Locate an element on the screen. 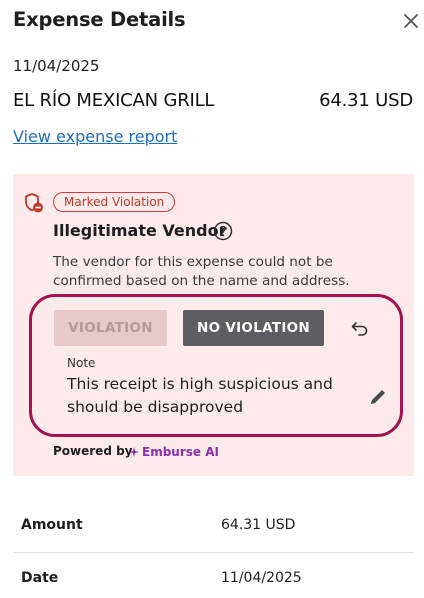 Image resolution: width=424 pixels, height=598 pixels. marked-violation-badge: Marked Violation is located at coordinates (114, 202).